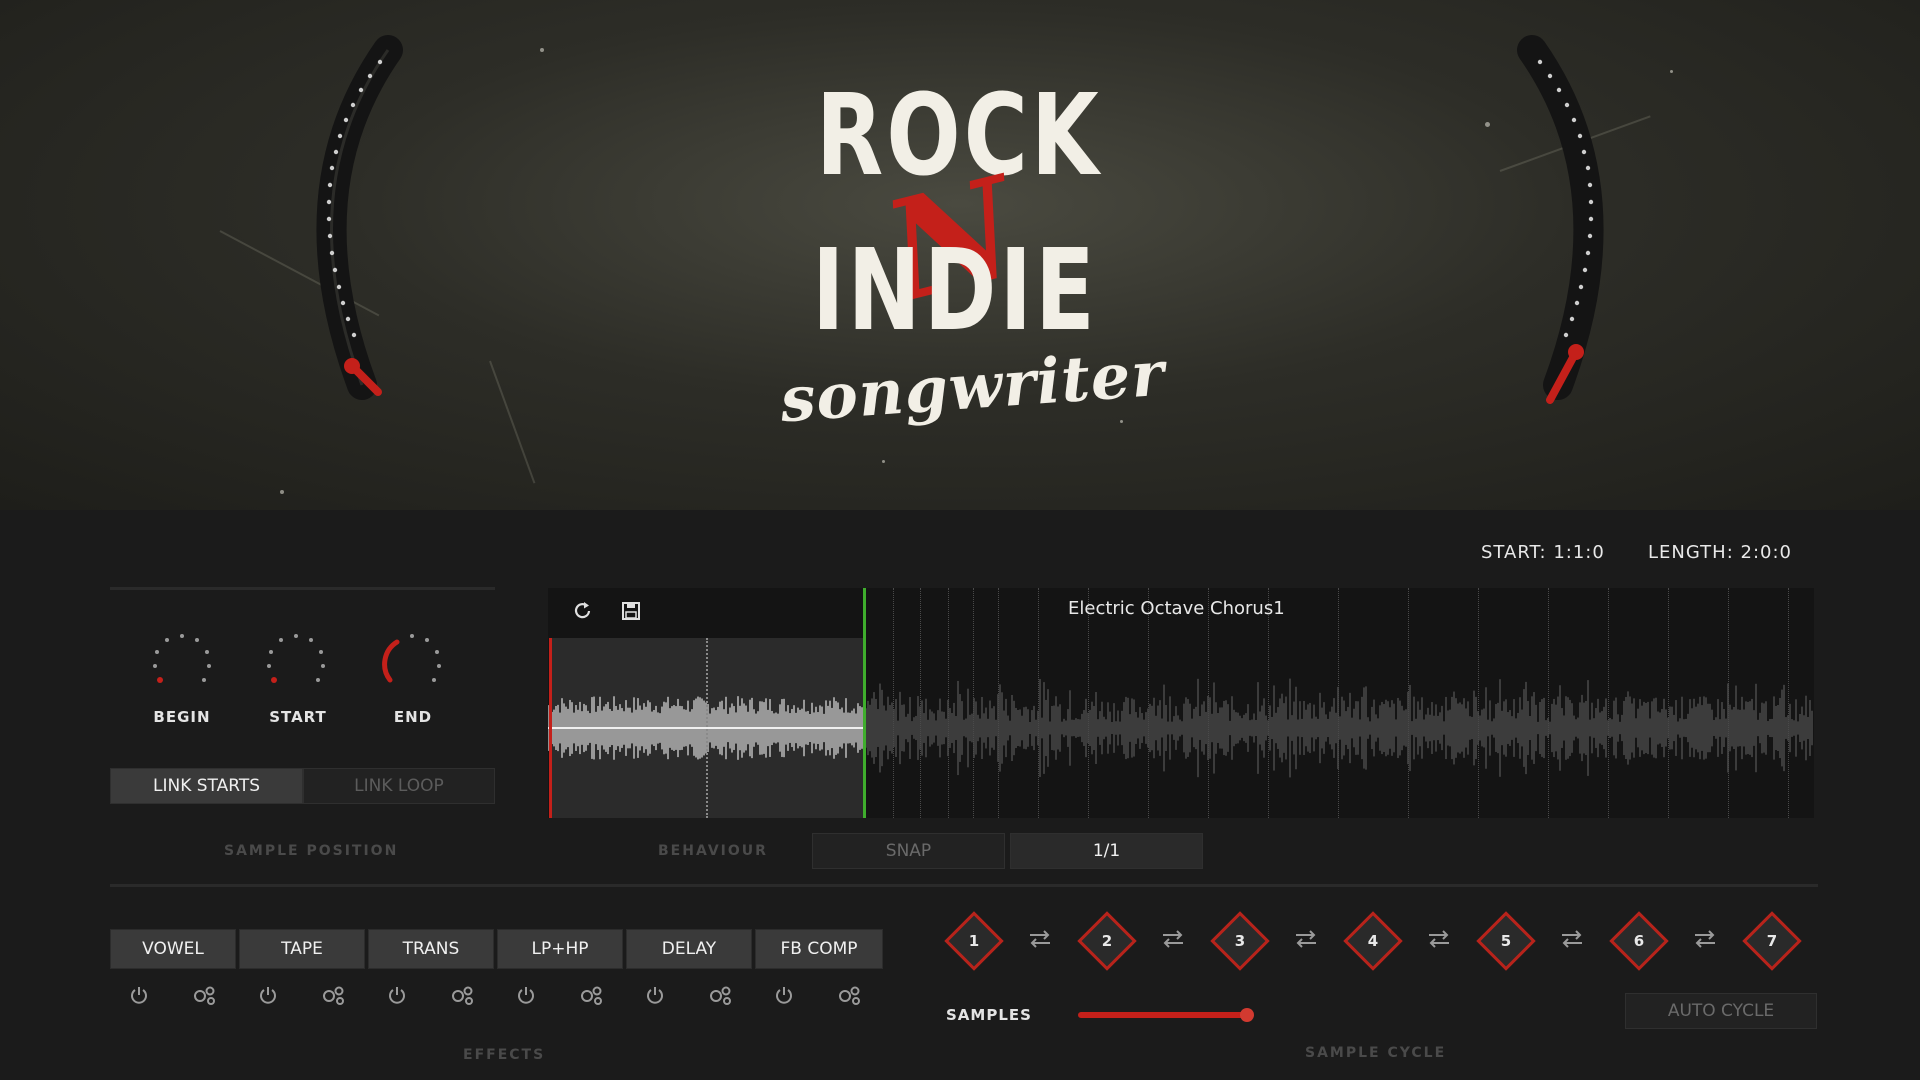 This screenshot has width=1920, height=1080. What do you see at coordinates (1721, 1011) in the screenshot?
I see `auto-cycle-button: AUTO CYCLE` at bounding box center [1721, 1011].